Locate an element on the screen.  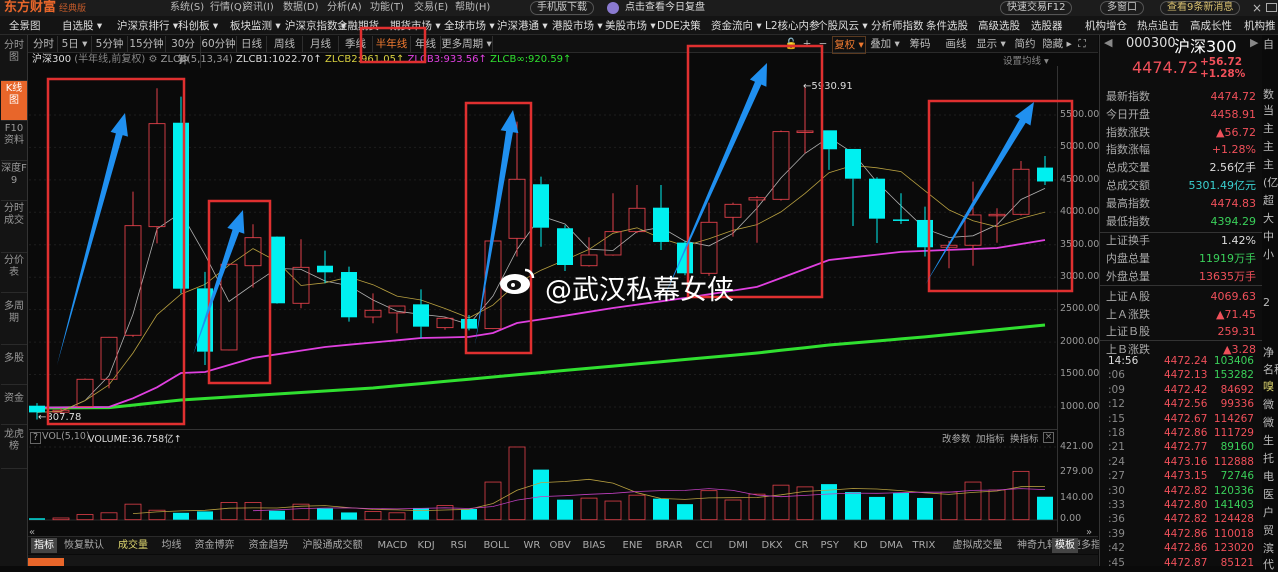
indicator-tab: RSI is located at coordinates (459, 545).